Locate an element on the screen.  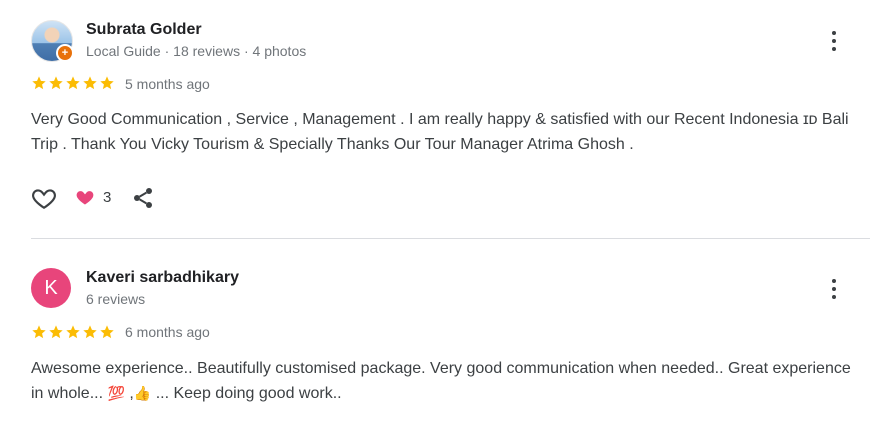
review-text-part: ... Keep doing good work.. is located at coordinates (246, 393).